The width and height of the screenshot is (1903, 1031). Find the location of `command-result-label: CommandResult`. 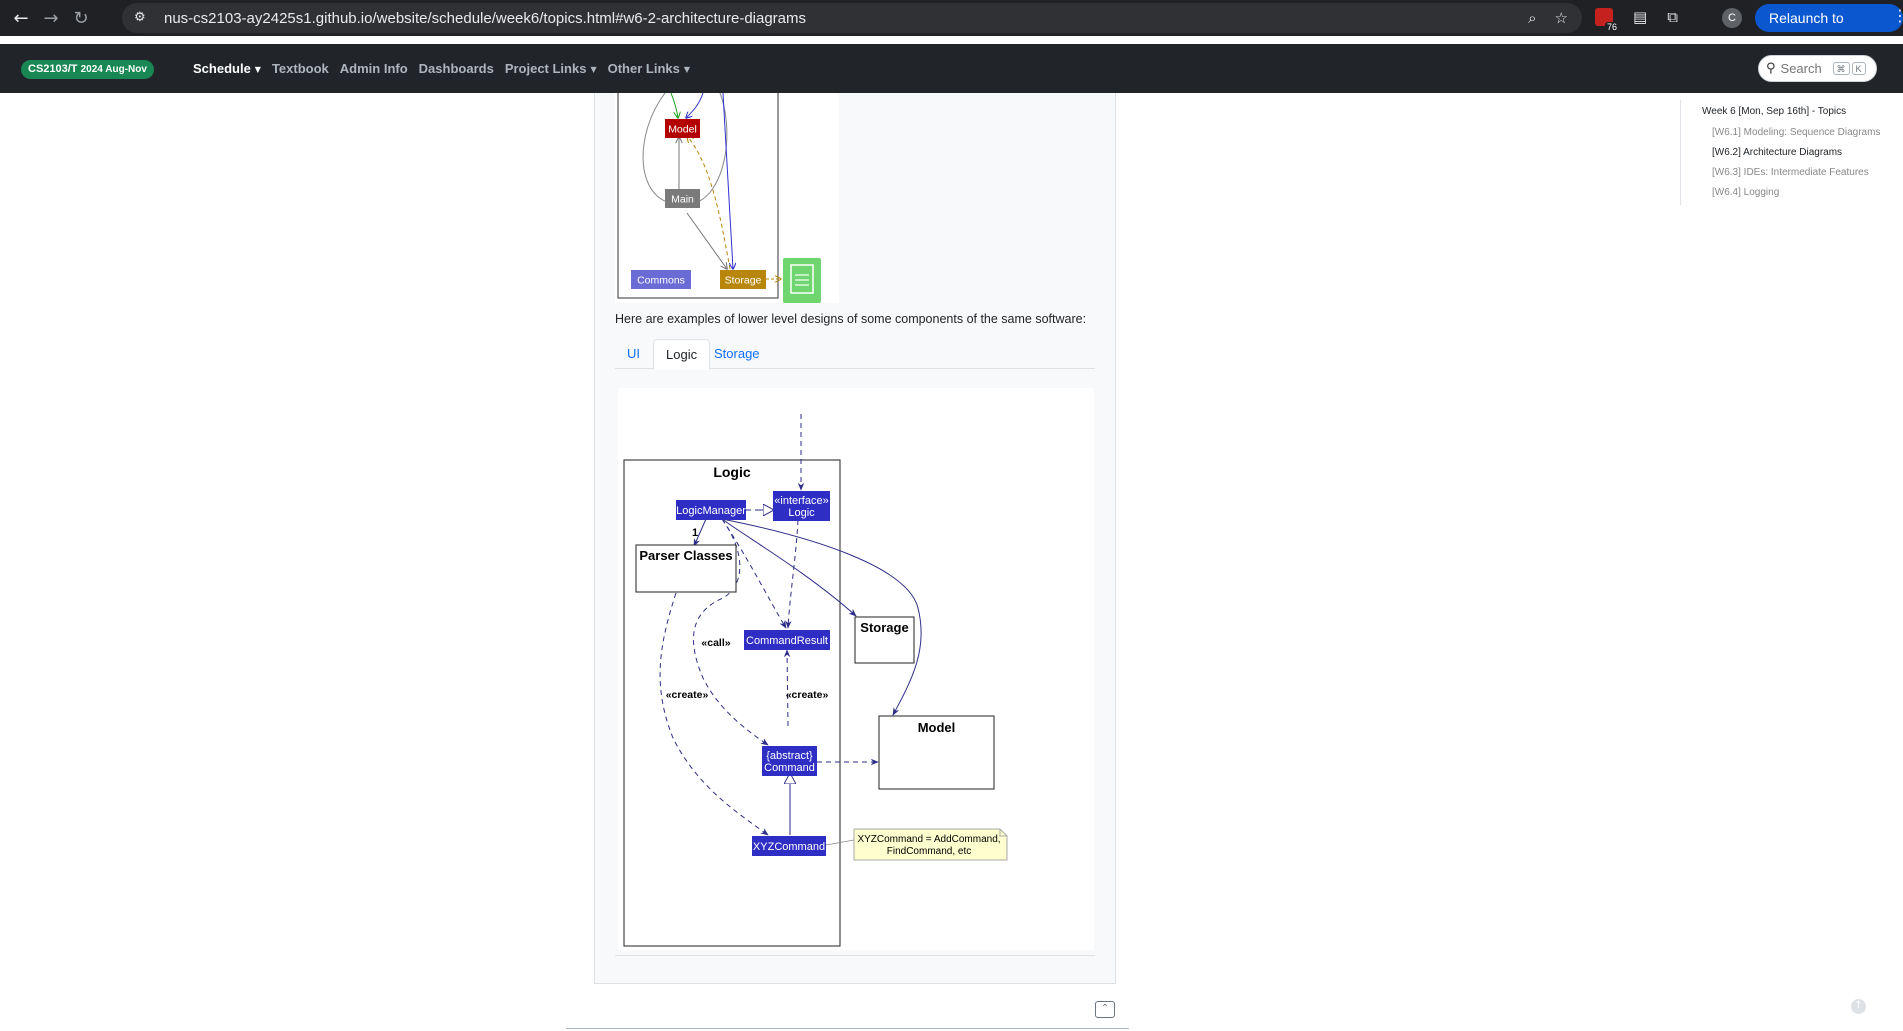

command-result-label: CommandResult is located at coordinates (787, 641).